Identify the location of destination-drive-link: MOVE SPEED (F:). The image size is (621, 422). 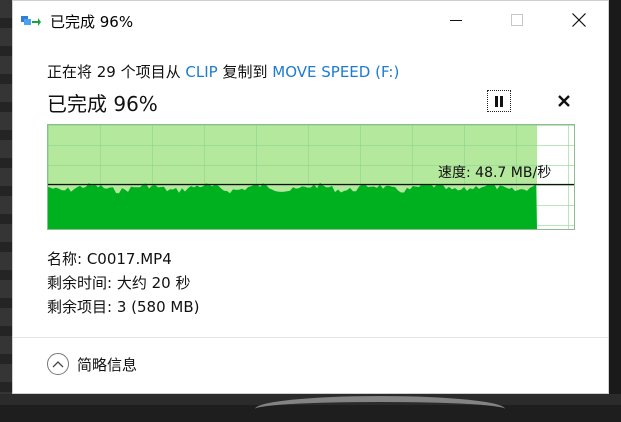
(335, 72).